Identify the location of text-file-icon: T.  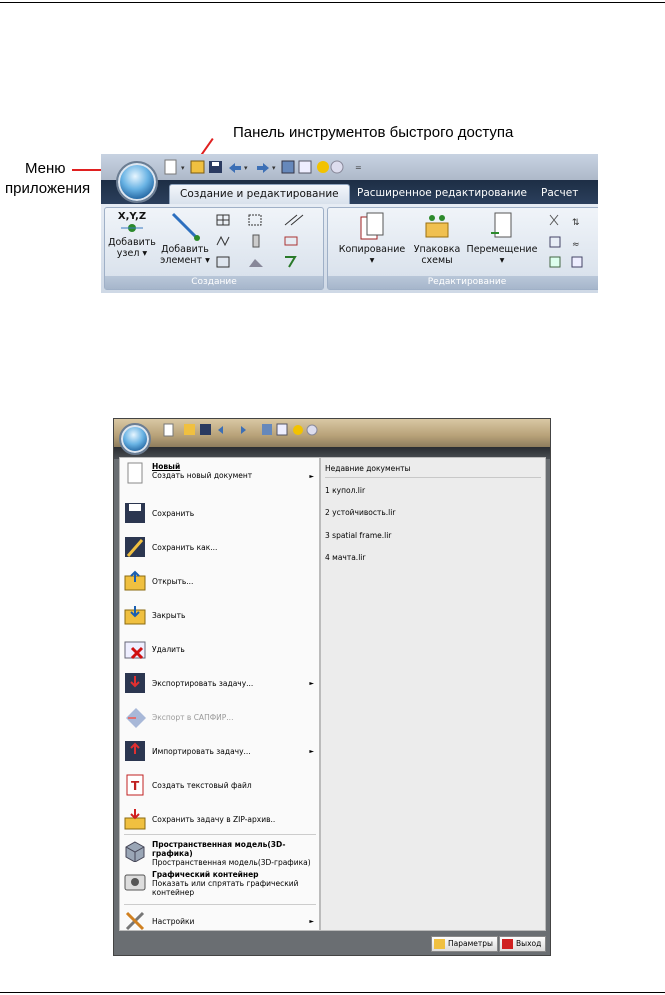
(135, 785).